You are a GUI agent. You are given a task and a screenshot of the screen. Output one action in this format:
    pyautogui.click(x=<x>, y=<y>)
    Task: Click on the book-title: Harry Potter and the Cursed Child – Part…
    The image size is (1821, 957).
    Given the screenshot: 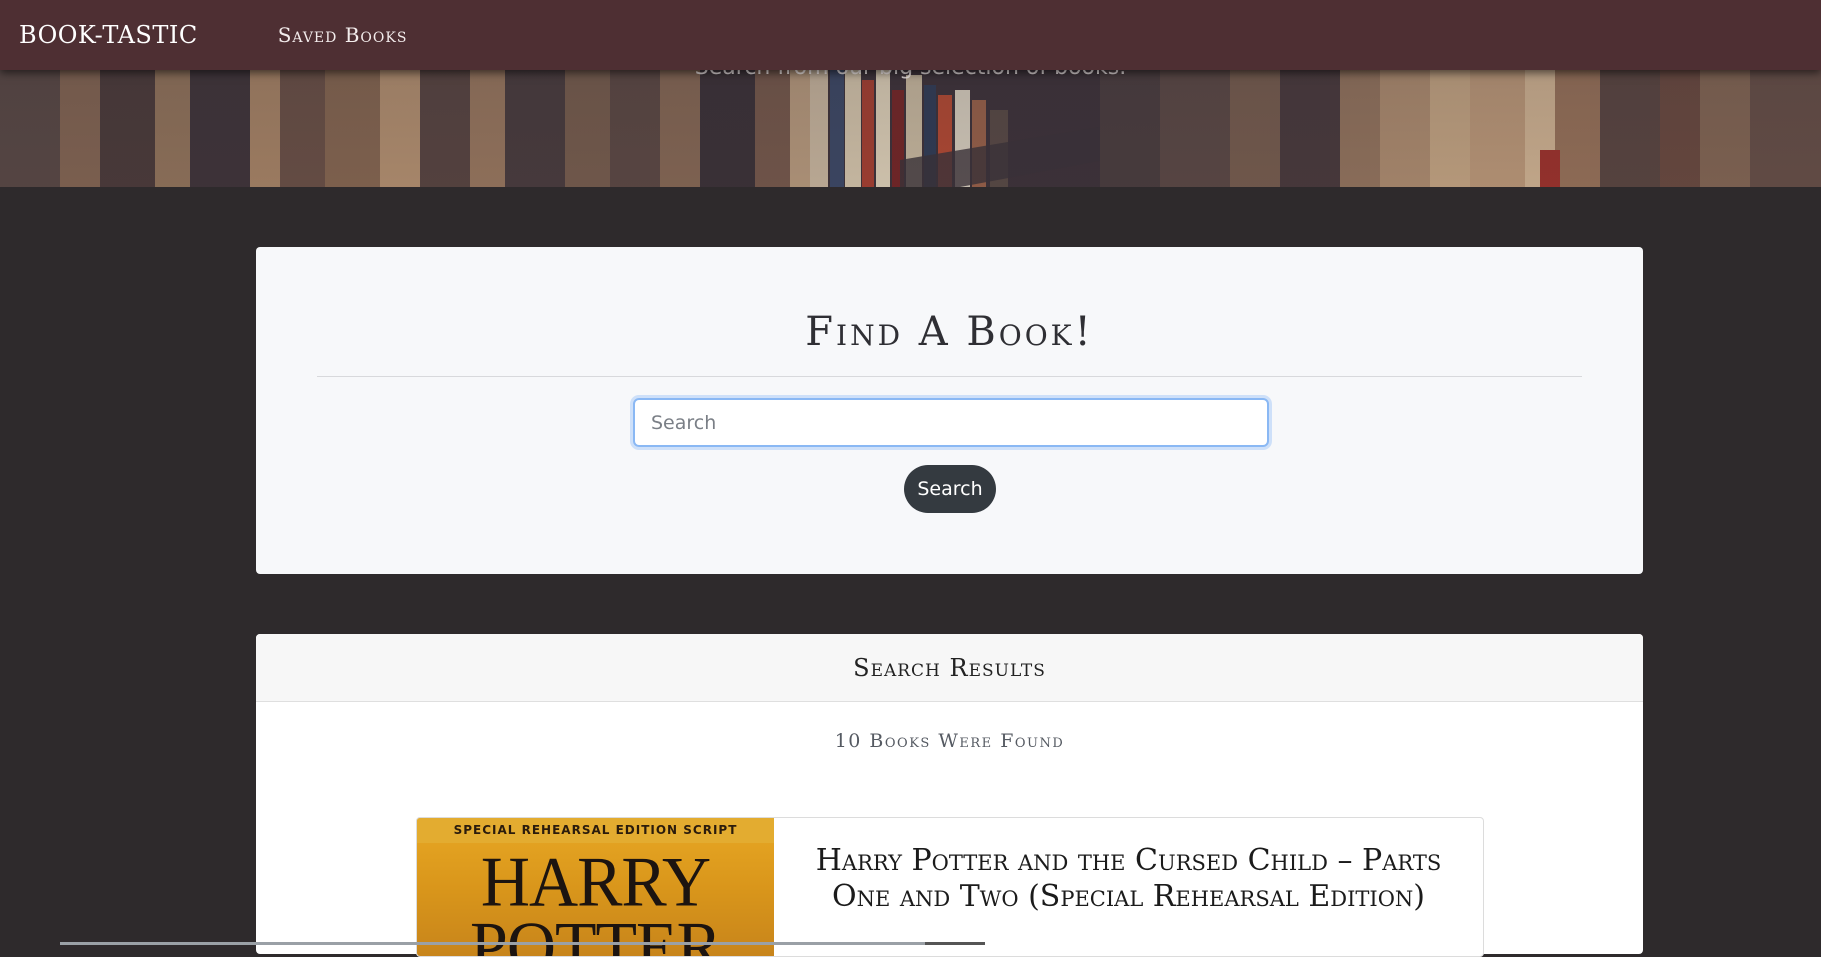 What is the action you would take?
    pyautogui.click(x=1128, y=879)
    